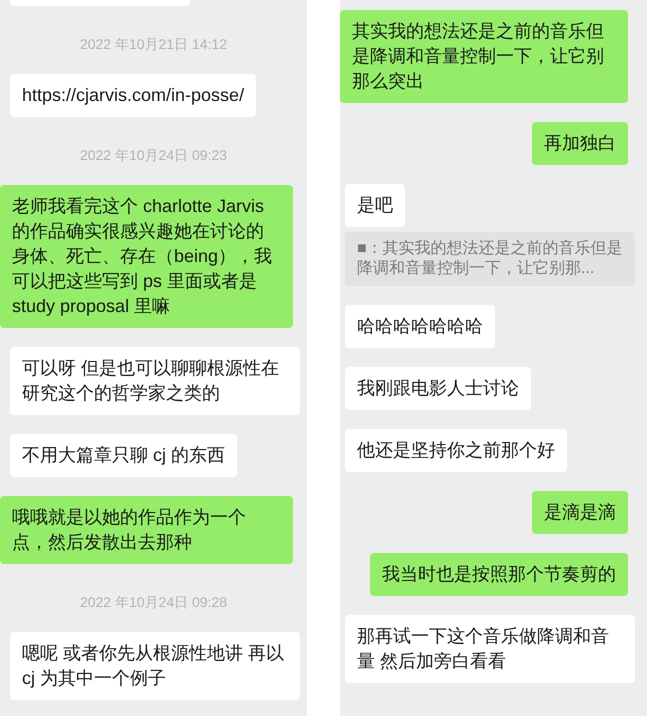 The image size is (647, 716). What do you see at coordinates (154, 602) in the screenshot?
I see `timestamp: 2022 年10月24日 09:28` at bounding box center [154, 602].